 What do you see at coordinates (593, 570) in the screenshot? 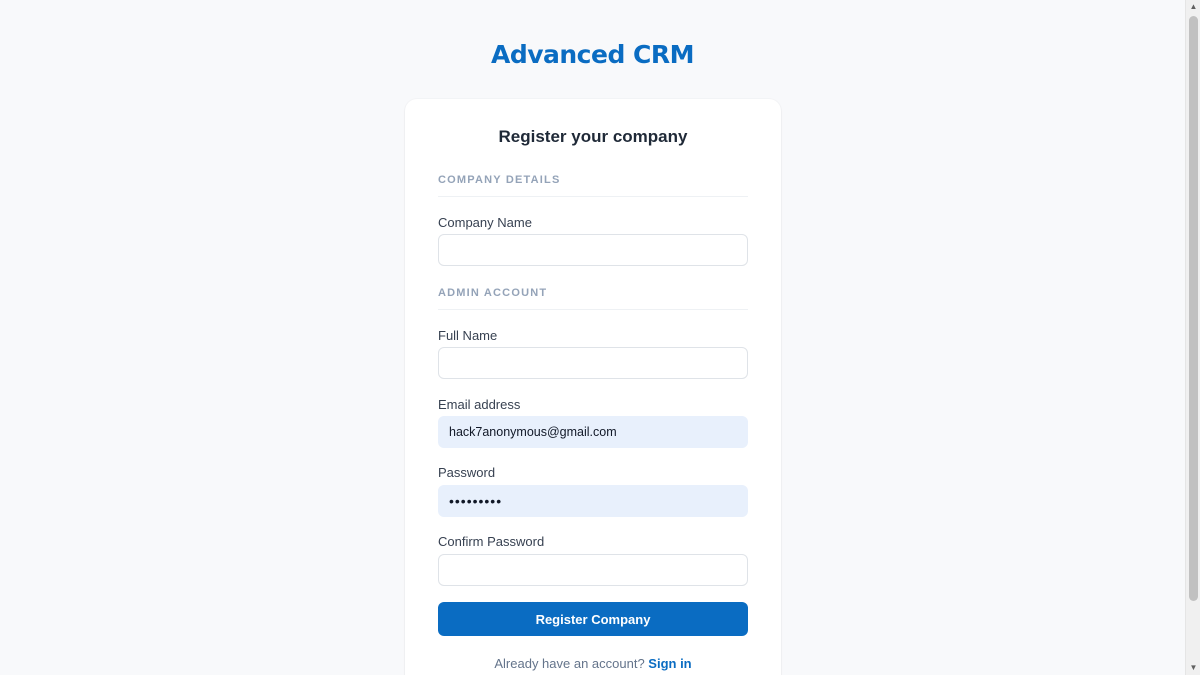
I see `confirm-password-input` at bounding box center [593, 570].